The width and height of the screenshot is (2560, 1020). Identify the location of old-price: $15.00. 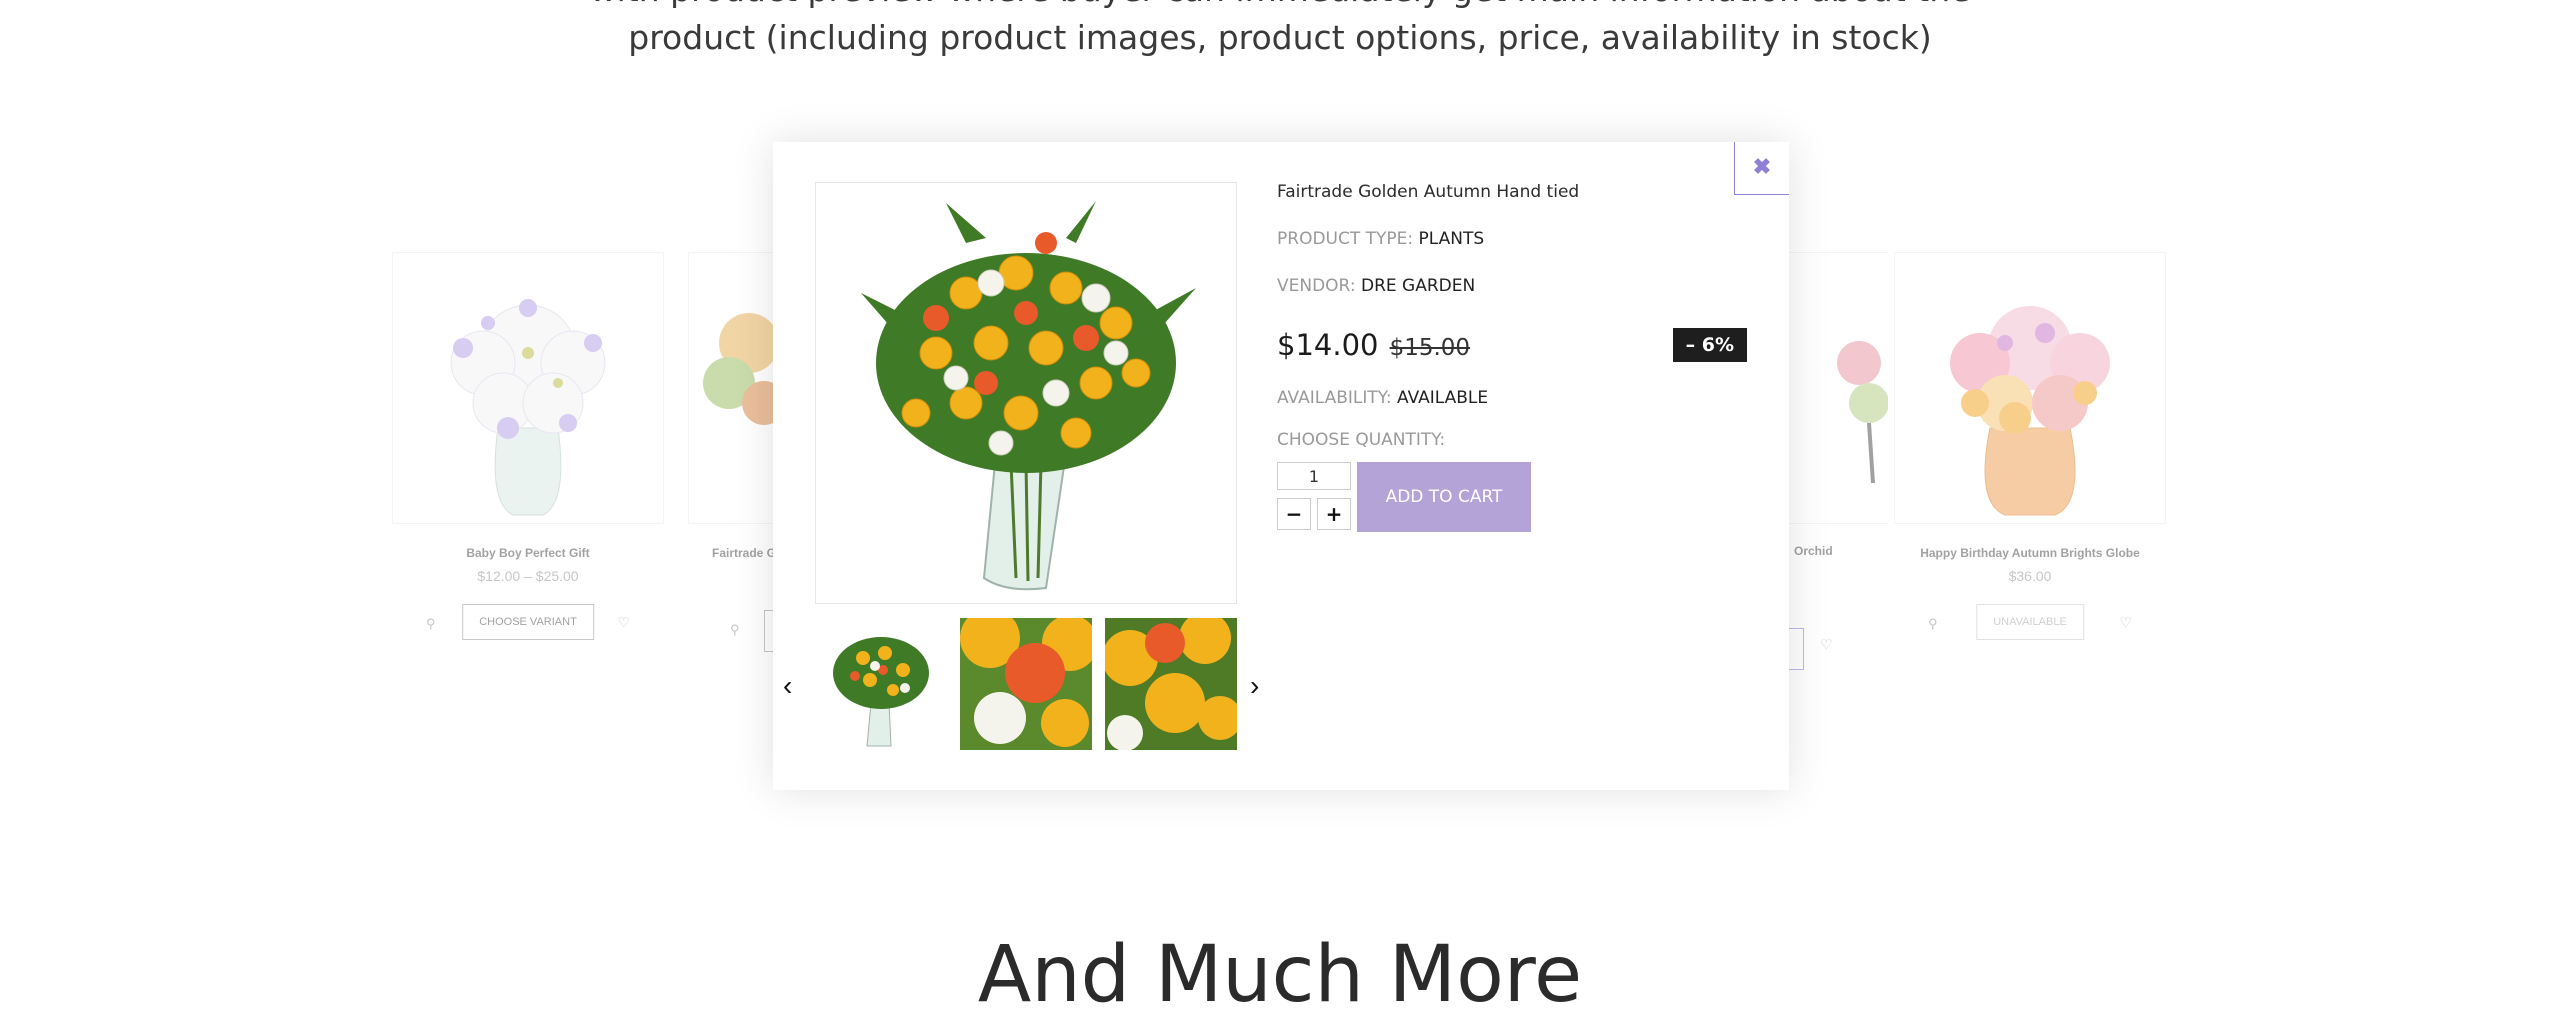
(1430, 348).